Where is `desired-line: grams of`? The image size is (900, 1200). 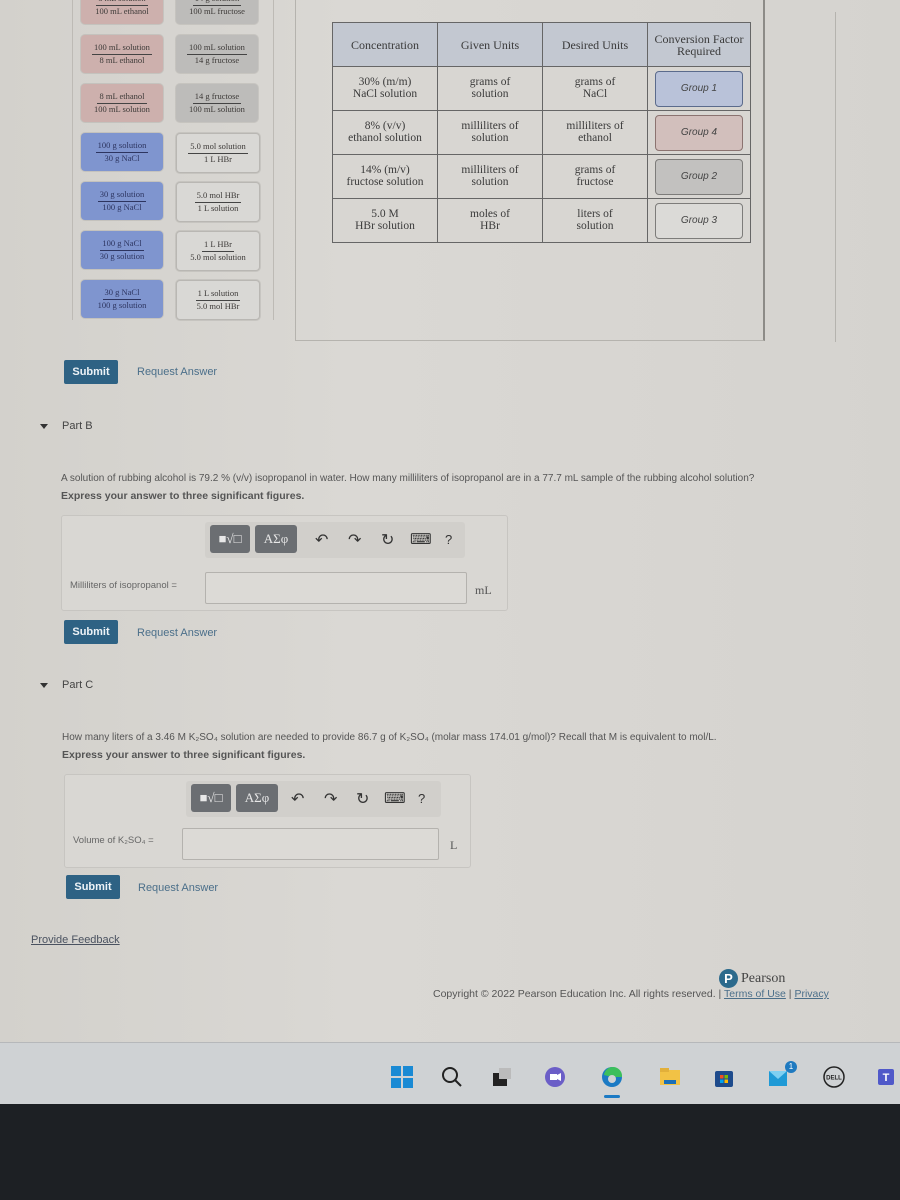 desired-line: grams of is located at coordinates (595, 170).